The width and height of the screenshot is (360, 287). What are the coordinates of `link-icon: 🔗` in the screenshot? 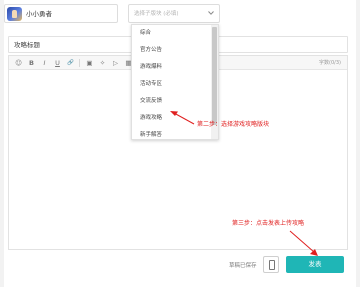 It's located at (70, 63).